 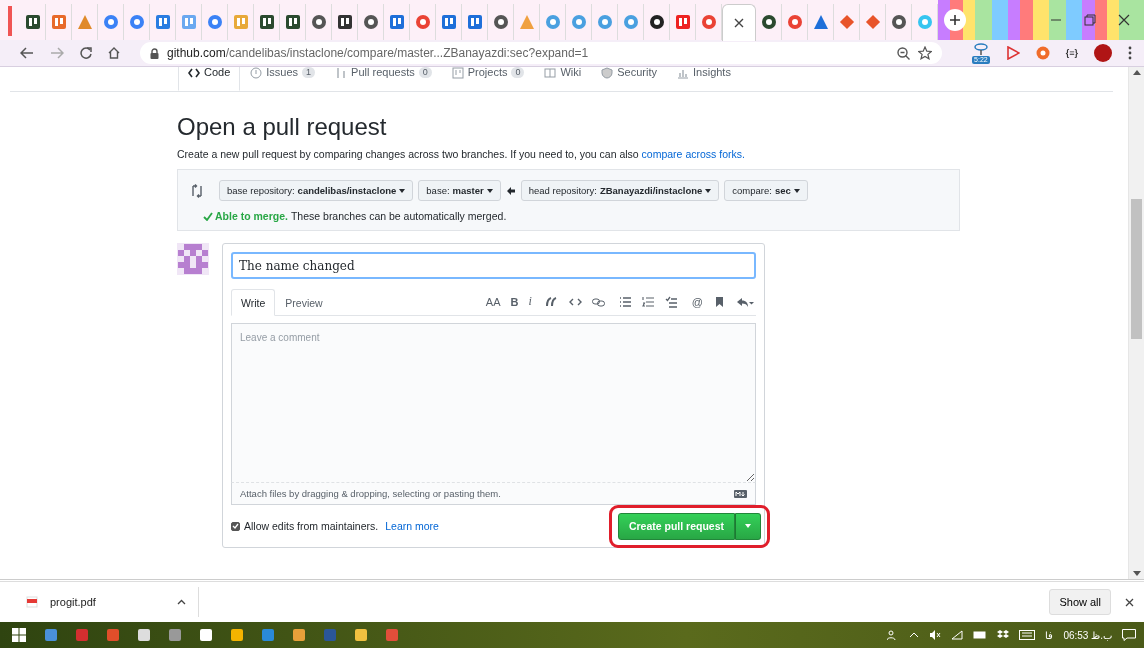 I want to click on wifi-icon, so click(x=957, y=635).